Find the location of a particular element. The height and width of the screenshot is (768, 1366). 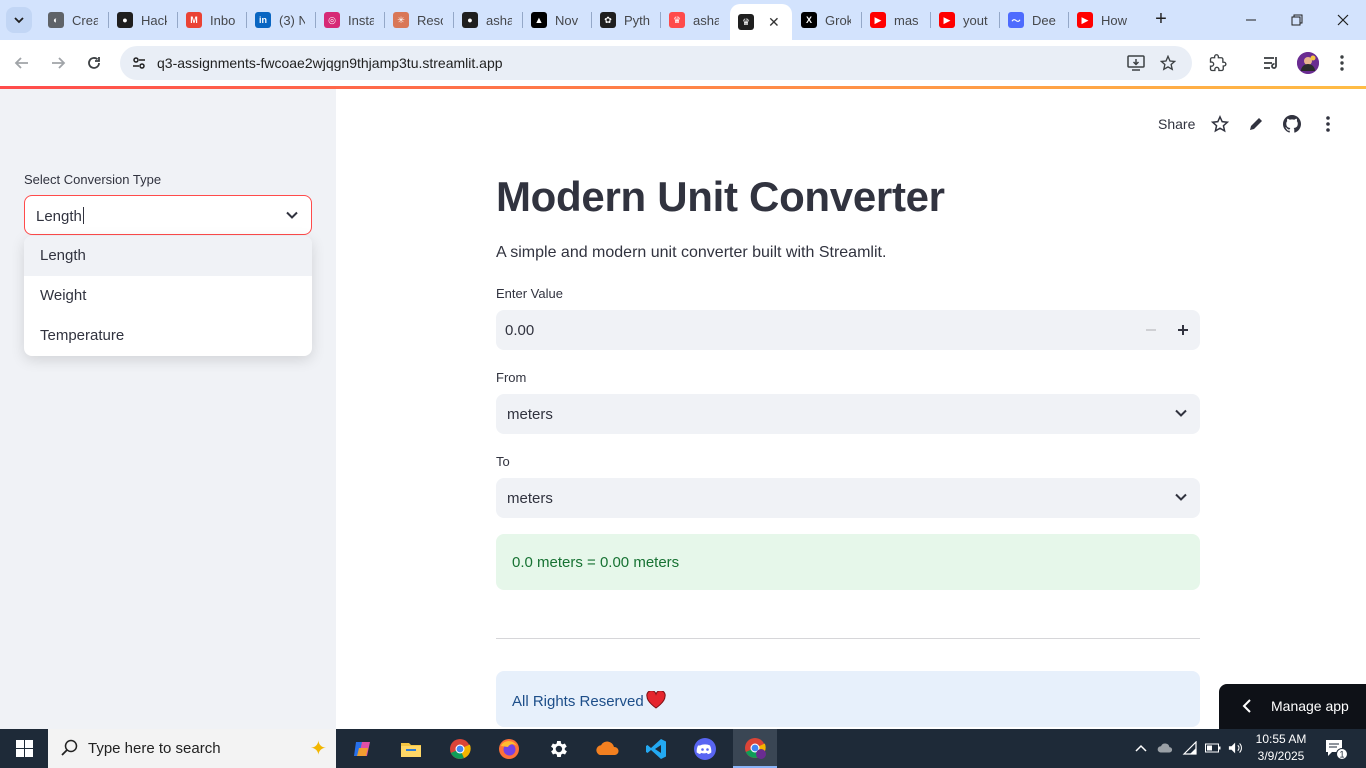

github-icon is located at coordinates (1292, 124).